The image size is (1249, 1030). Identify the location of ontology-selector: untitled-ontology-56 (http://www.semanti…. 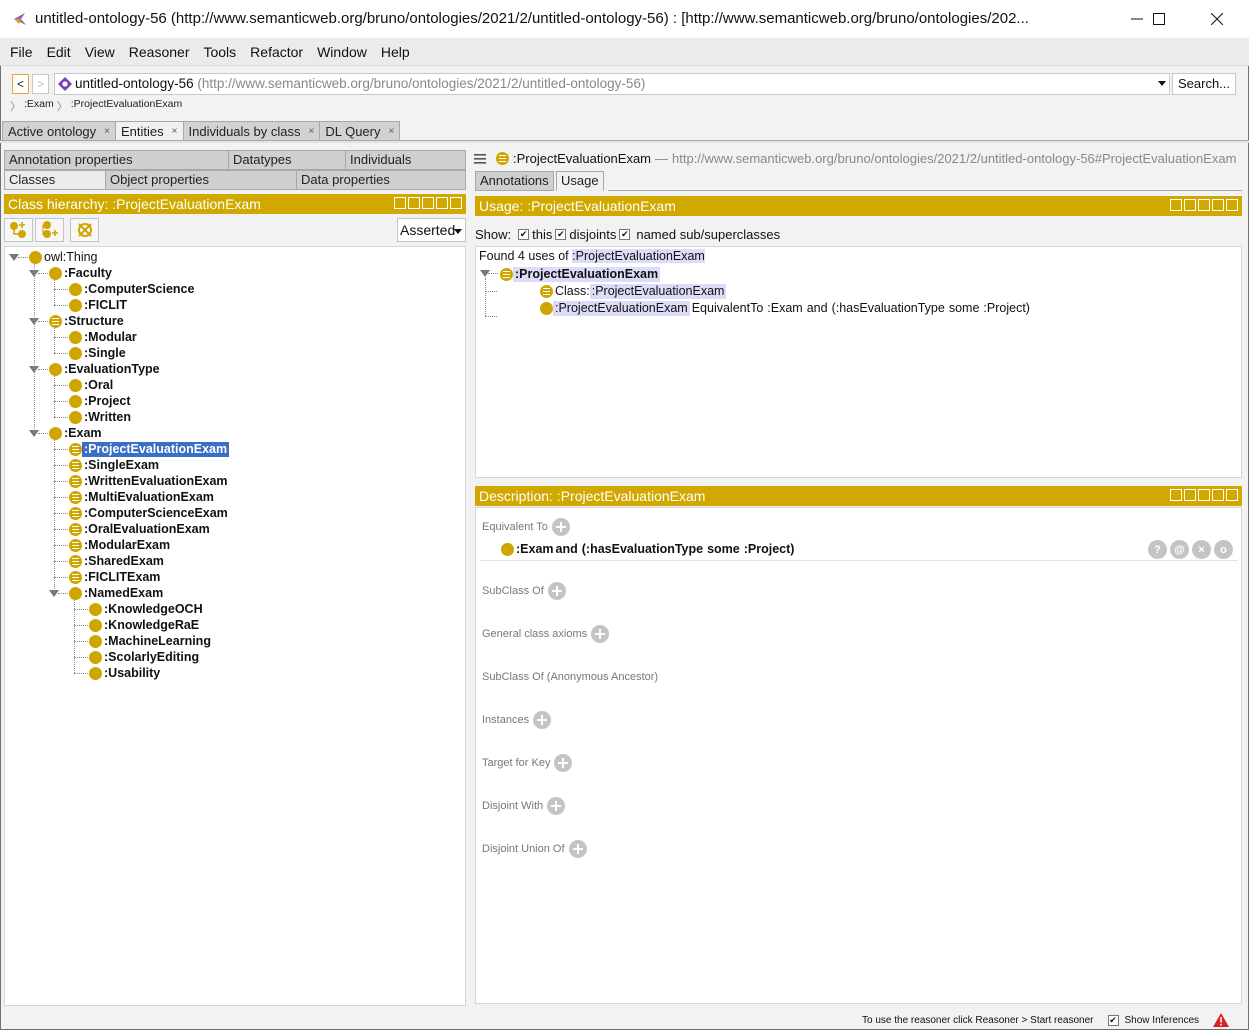
(612, 84).